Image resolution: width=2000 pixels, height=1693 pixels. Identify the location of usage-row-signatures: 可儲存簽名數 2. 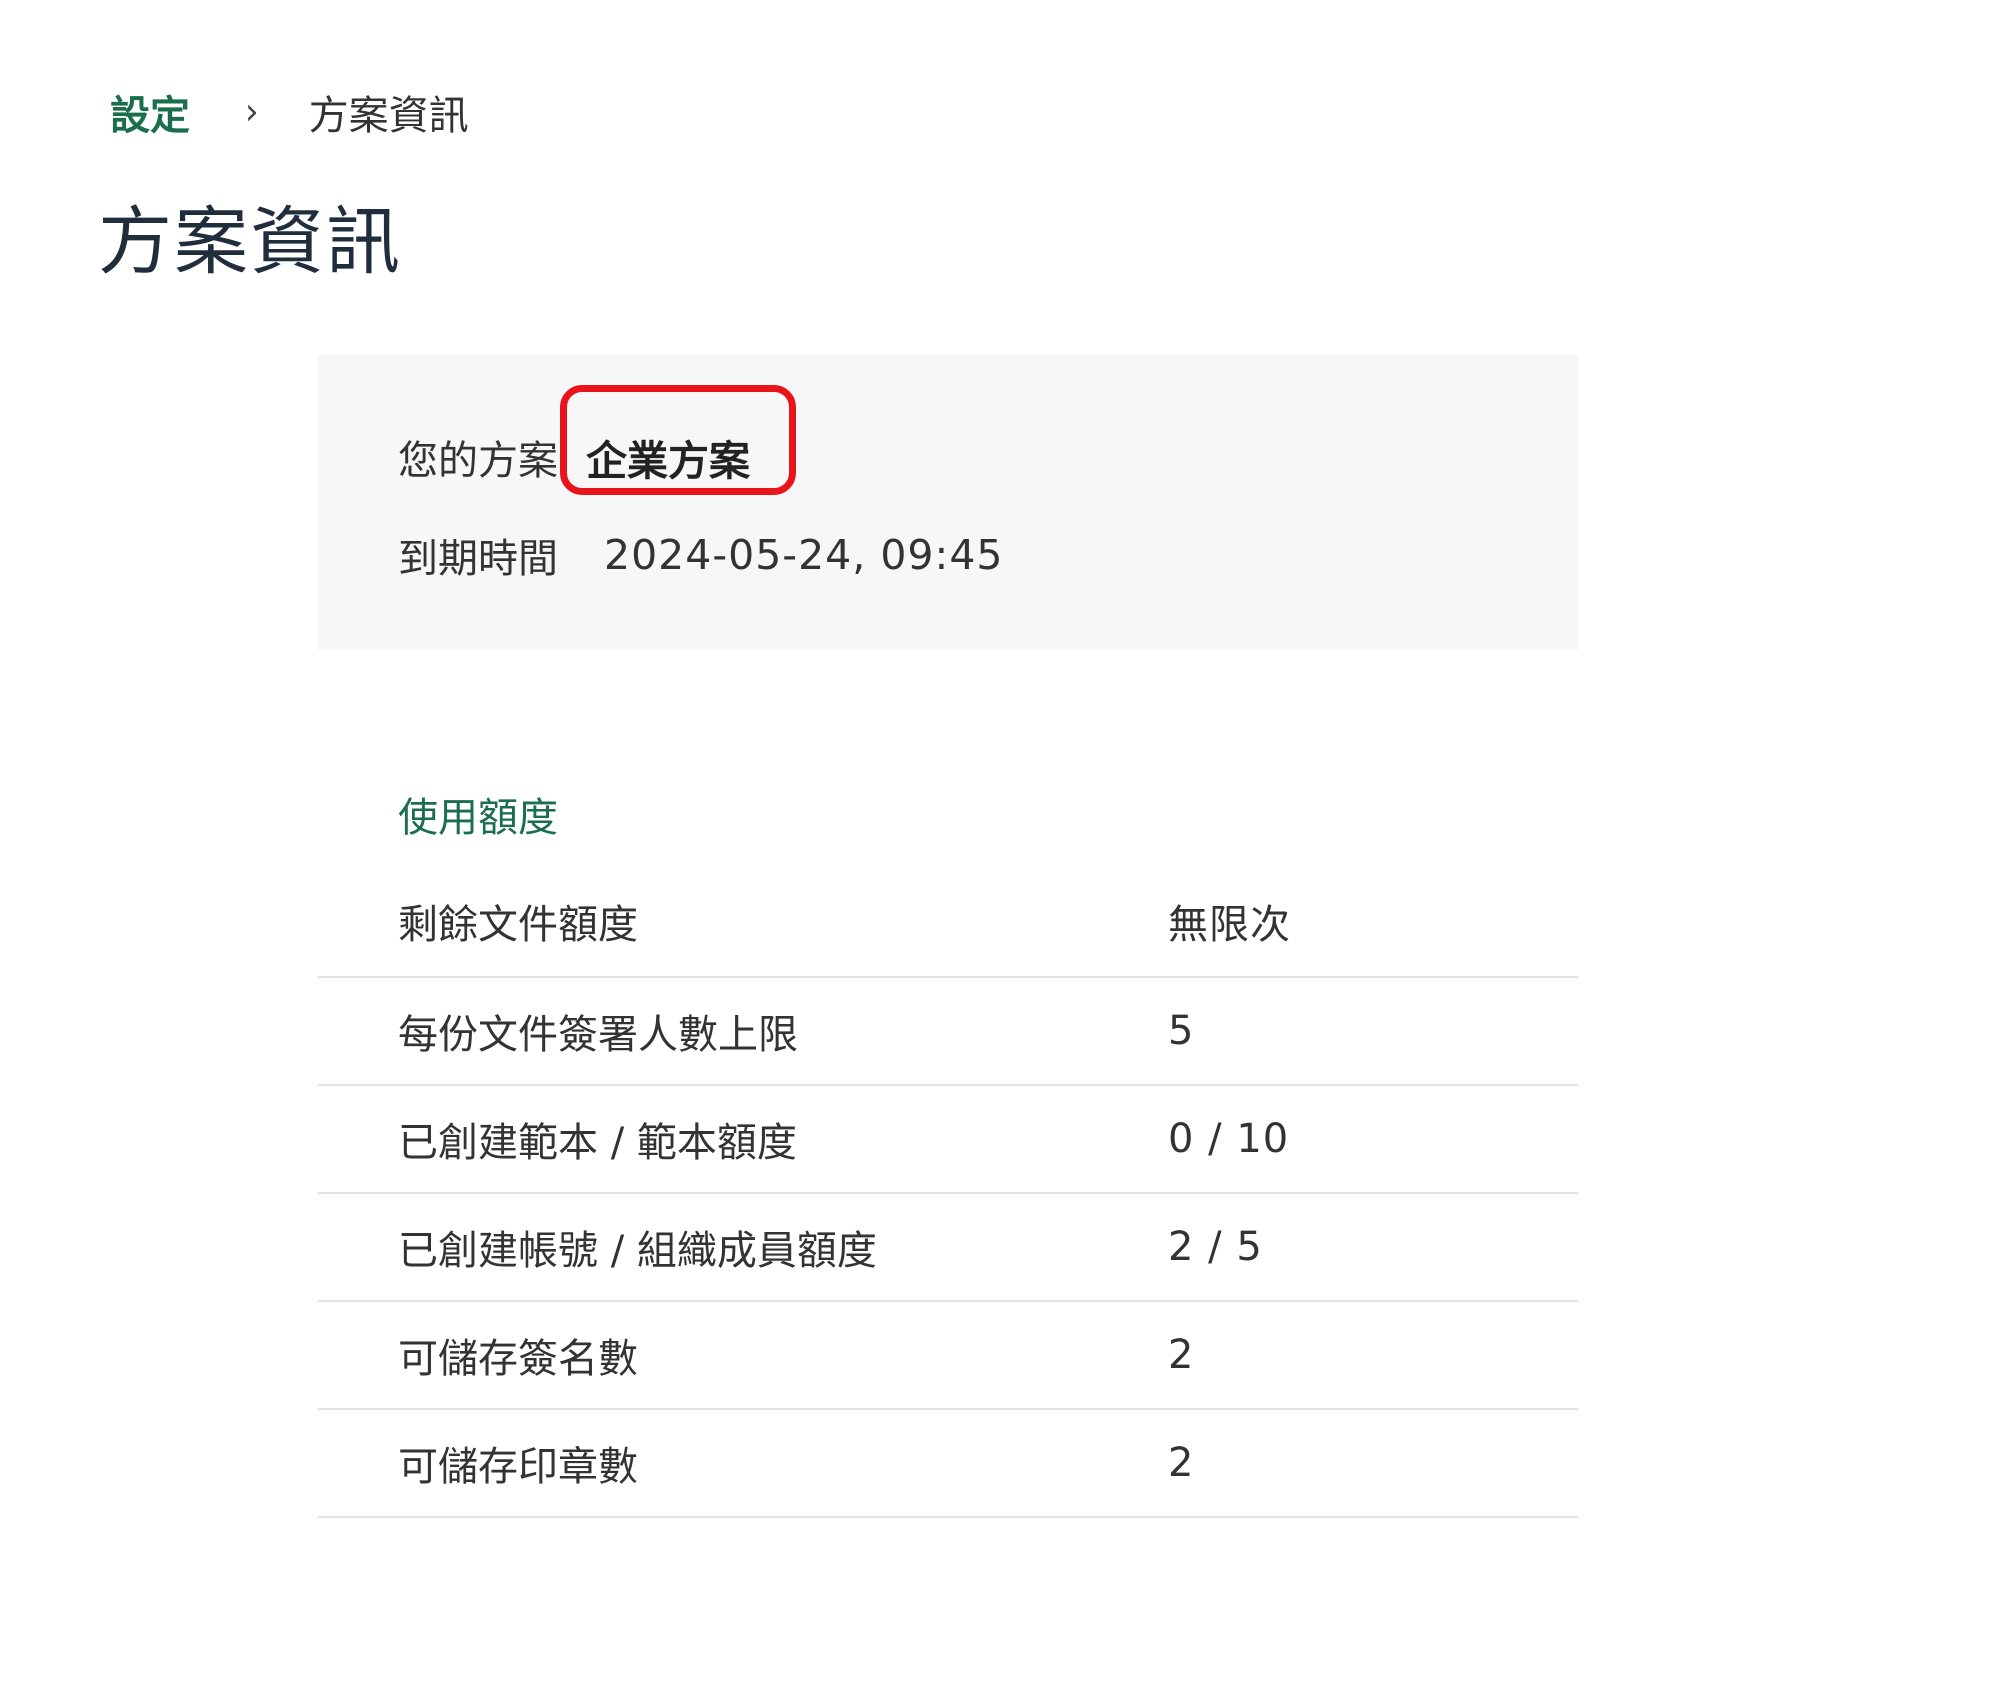
(948, 1356).